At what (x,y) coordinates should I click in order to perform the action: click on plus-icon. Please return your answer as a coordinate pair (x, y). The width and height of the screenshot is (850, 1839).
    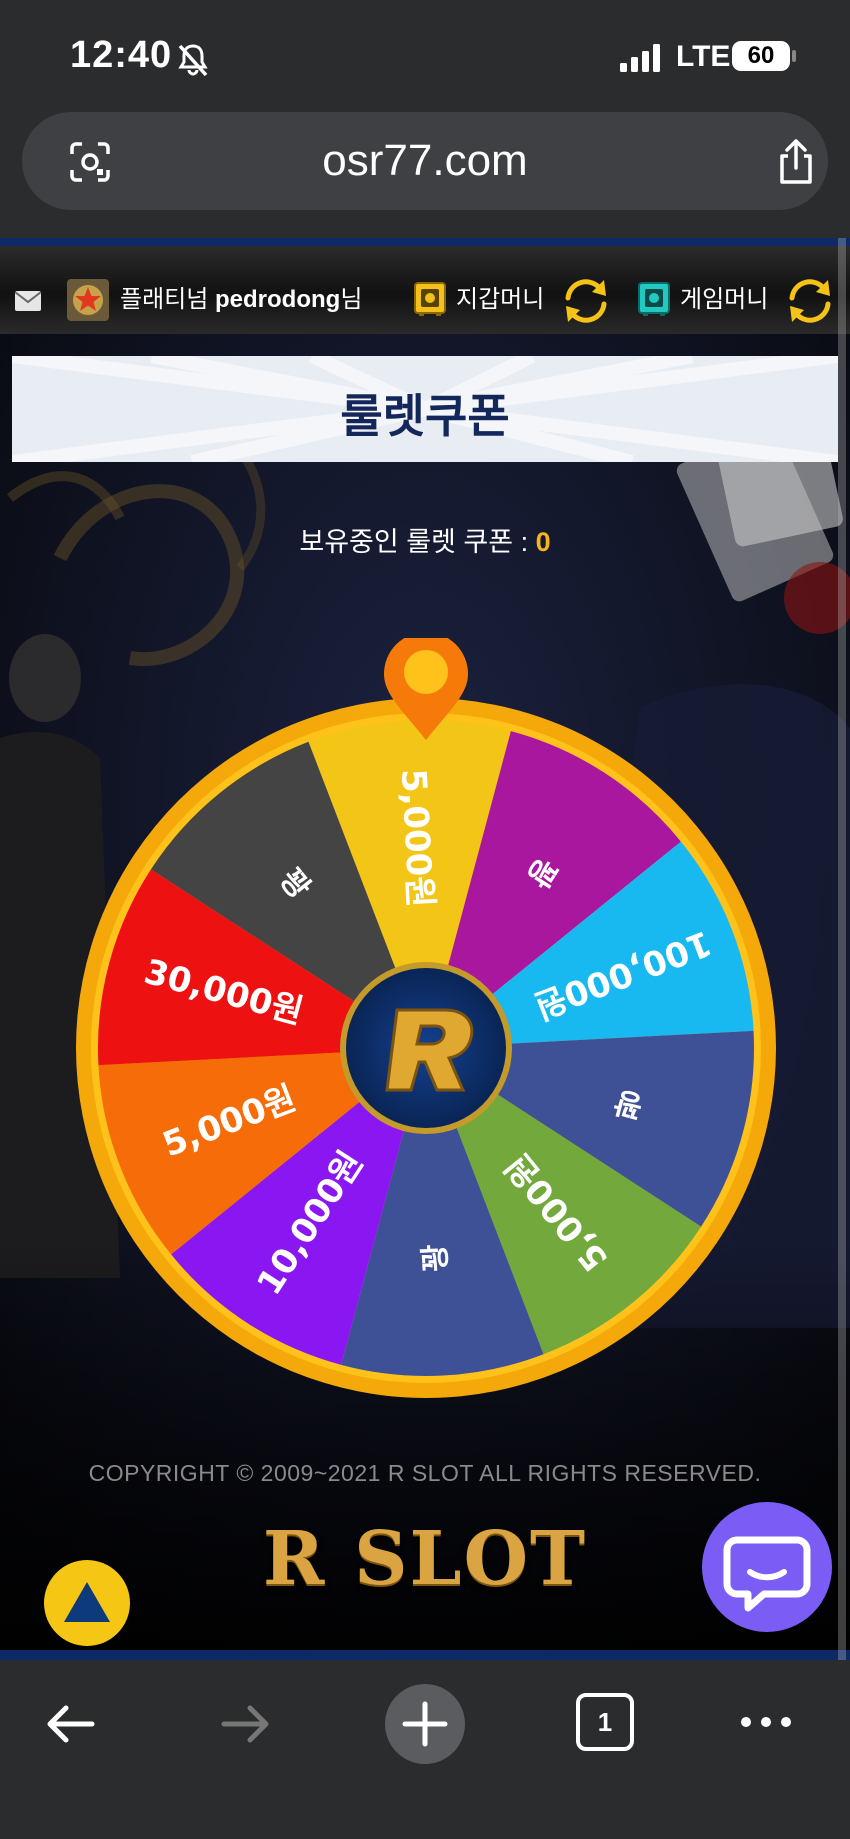
    Looking at the image, I should click on (425, 1724).